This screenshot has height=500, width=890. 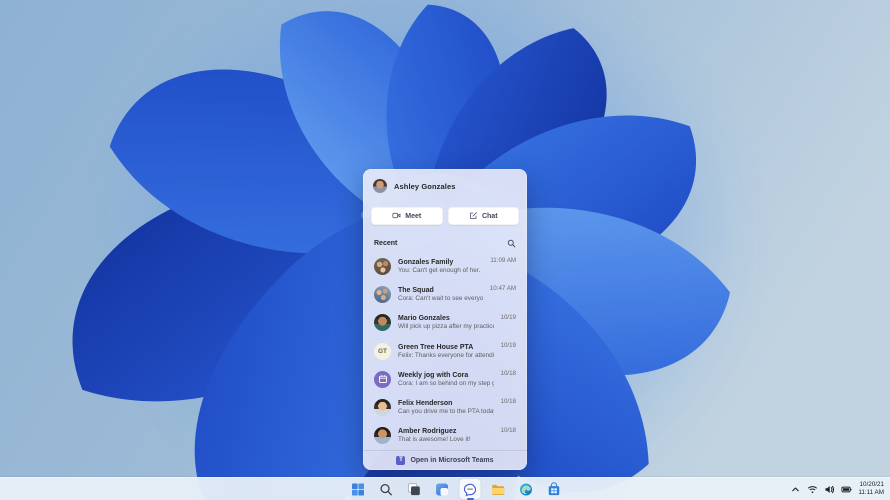 What do you see at coordinates (425, 186) in the screenshot?
I see `user-name: Ashley Gonzales` at bounding box center [425, 186].